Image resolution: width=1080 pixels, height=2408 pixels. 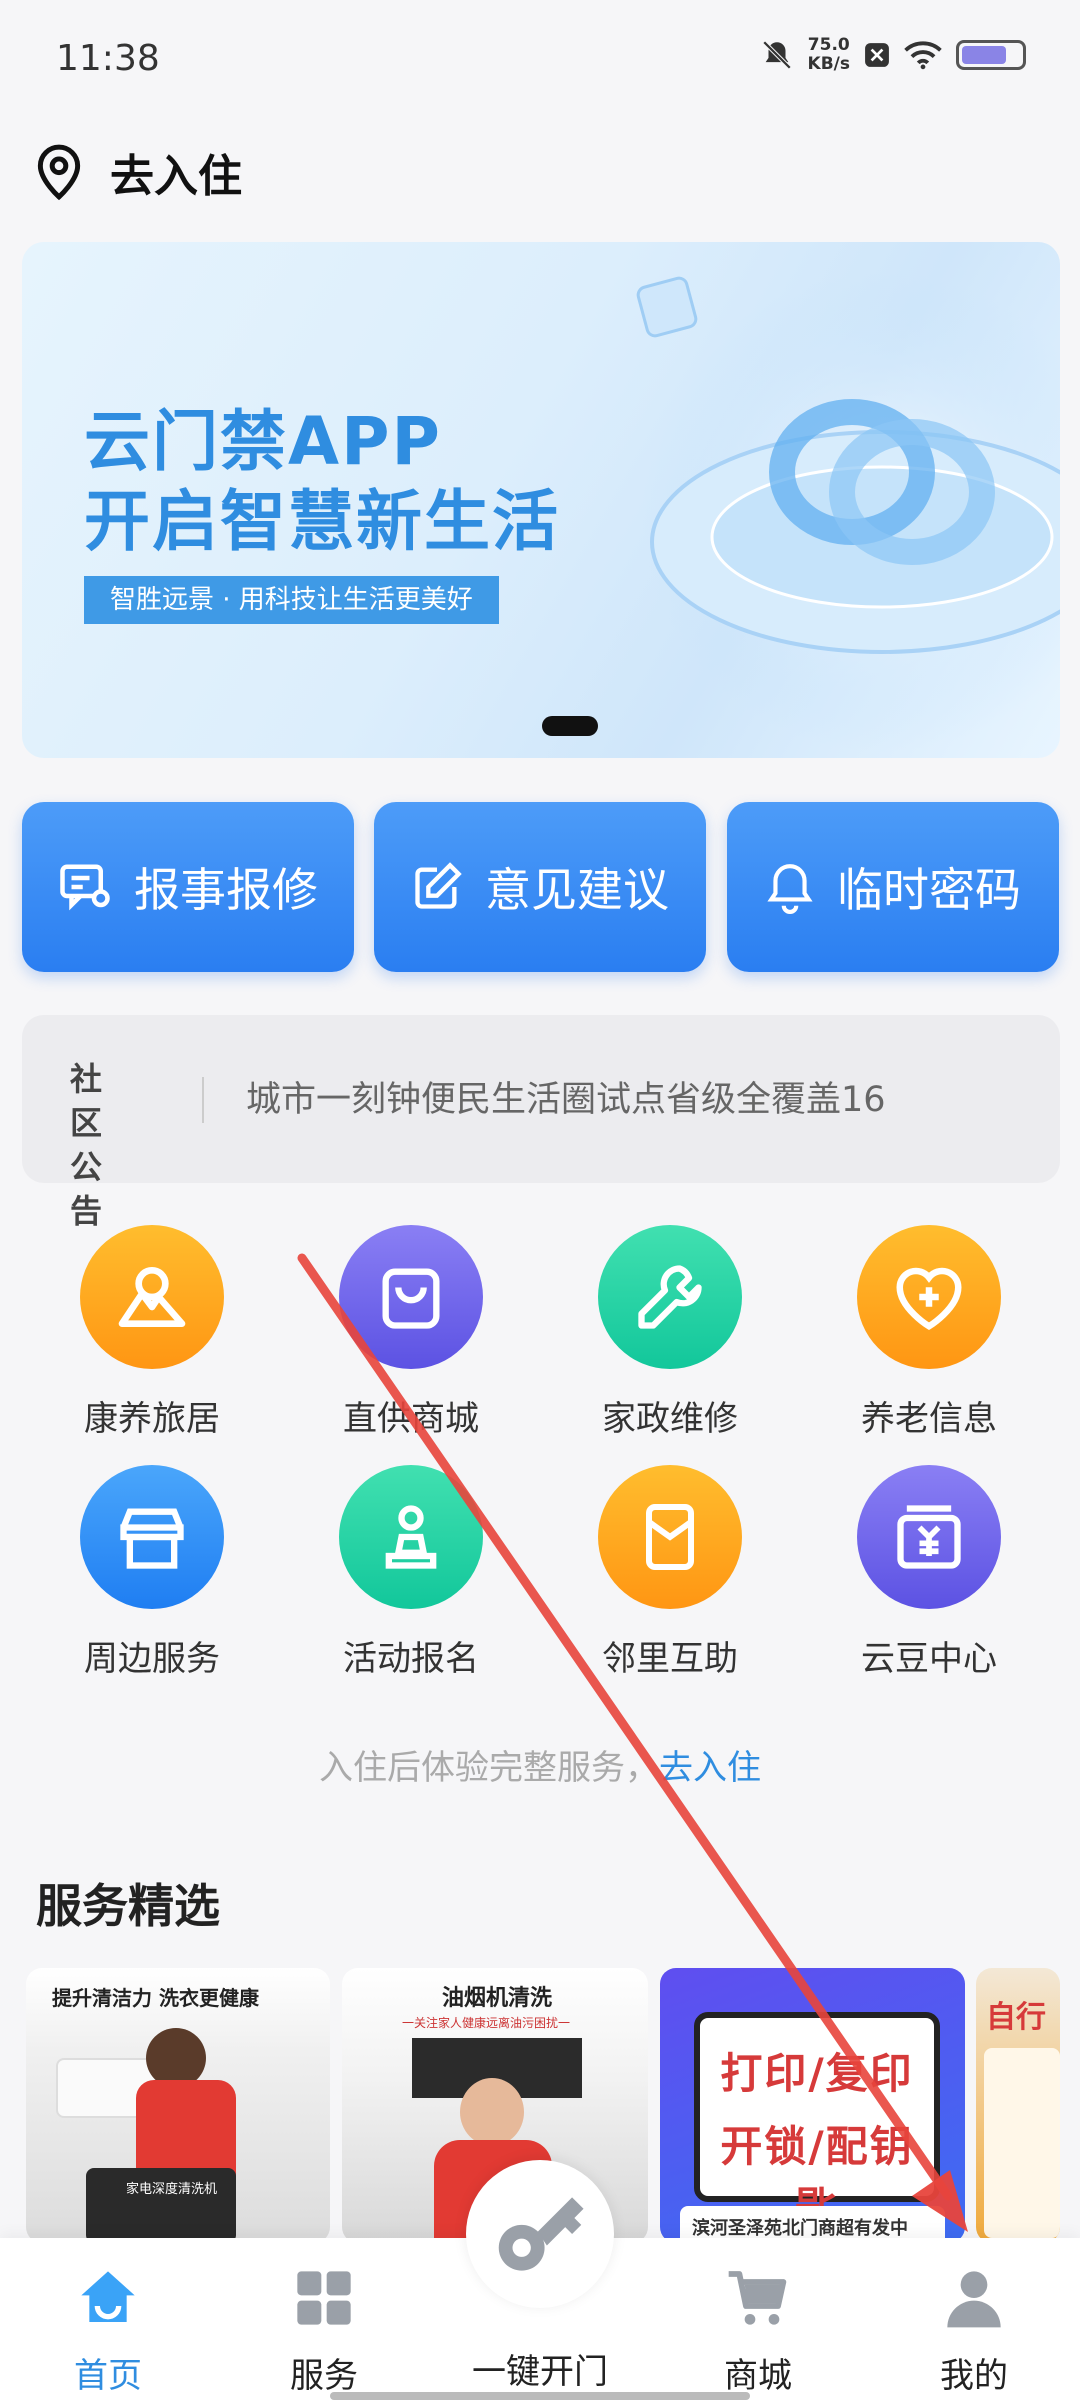 I want to click on status-time: 11:38, so click(x=108, y=58).